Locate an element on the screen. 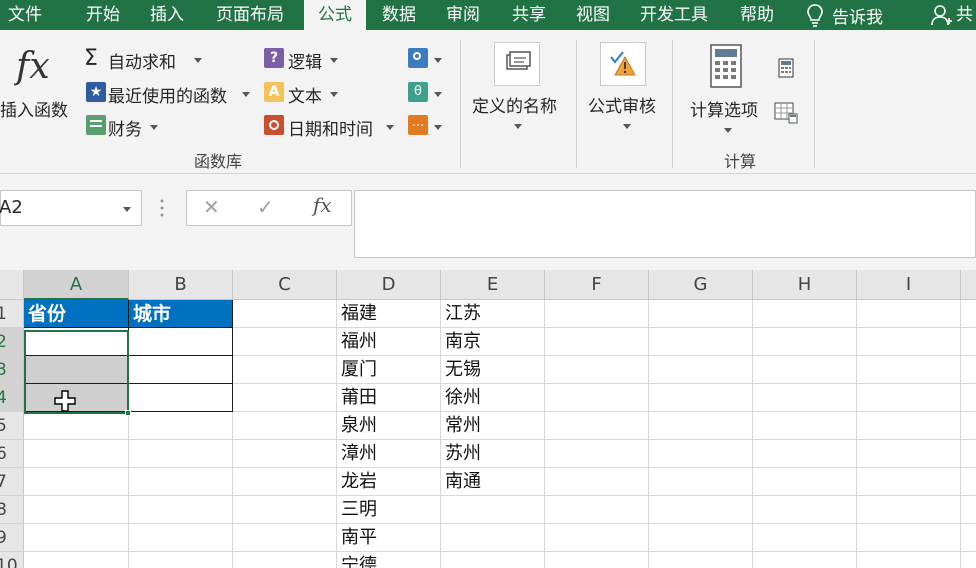  cell-j10 is located at coordinates (968, 560).